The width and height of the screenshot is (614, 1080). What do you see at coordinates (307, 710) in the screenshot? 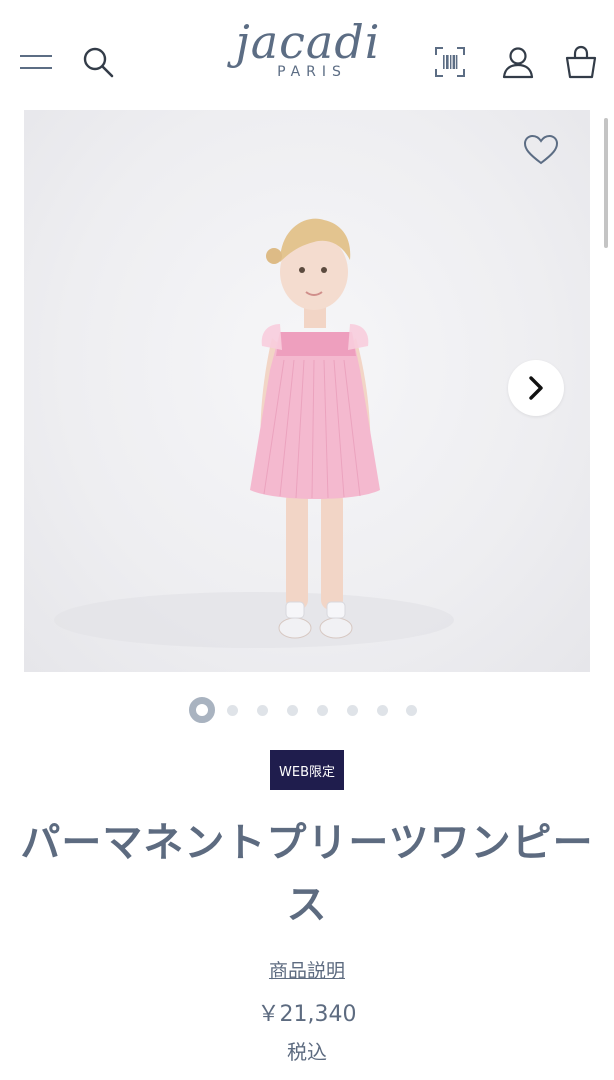
I see `gallery-pagination` at bounding box center [307, 710].